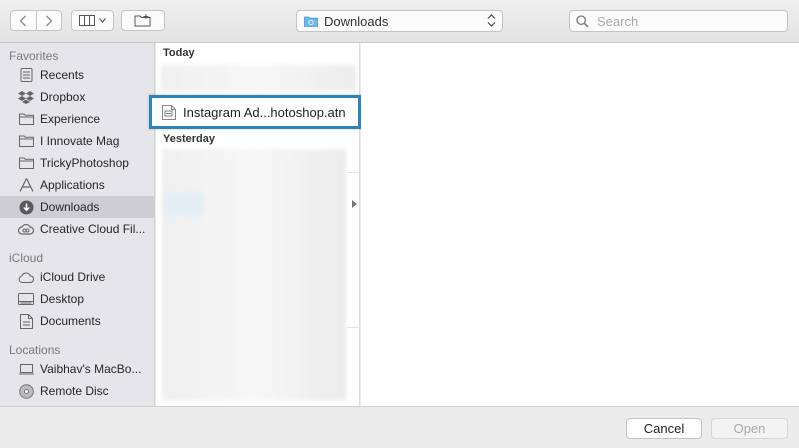 The image size is (799, 448). I want to click on view-mode-button, so click(92, 20).